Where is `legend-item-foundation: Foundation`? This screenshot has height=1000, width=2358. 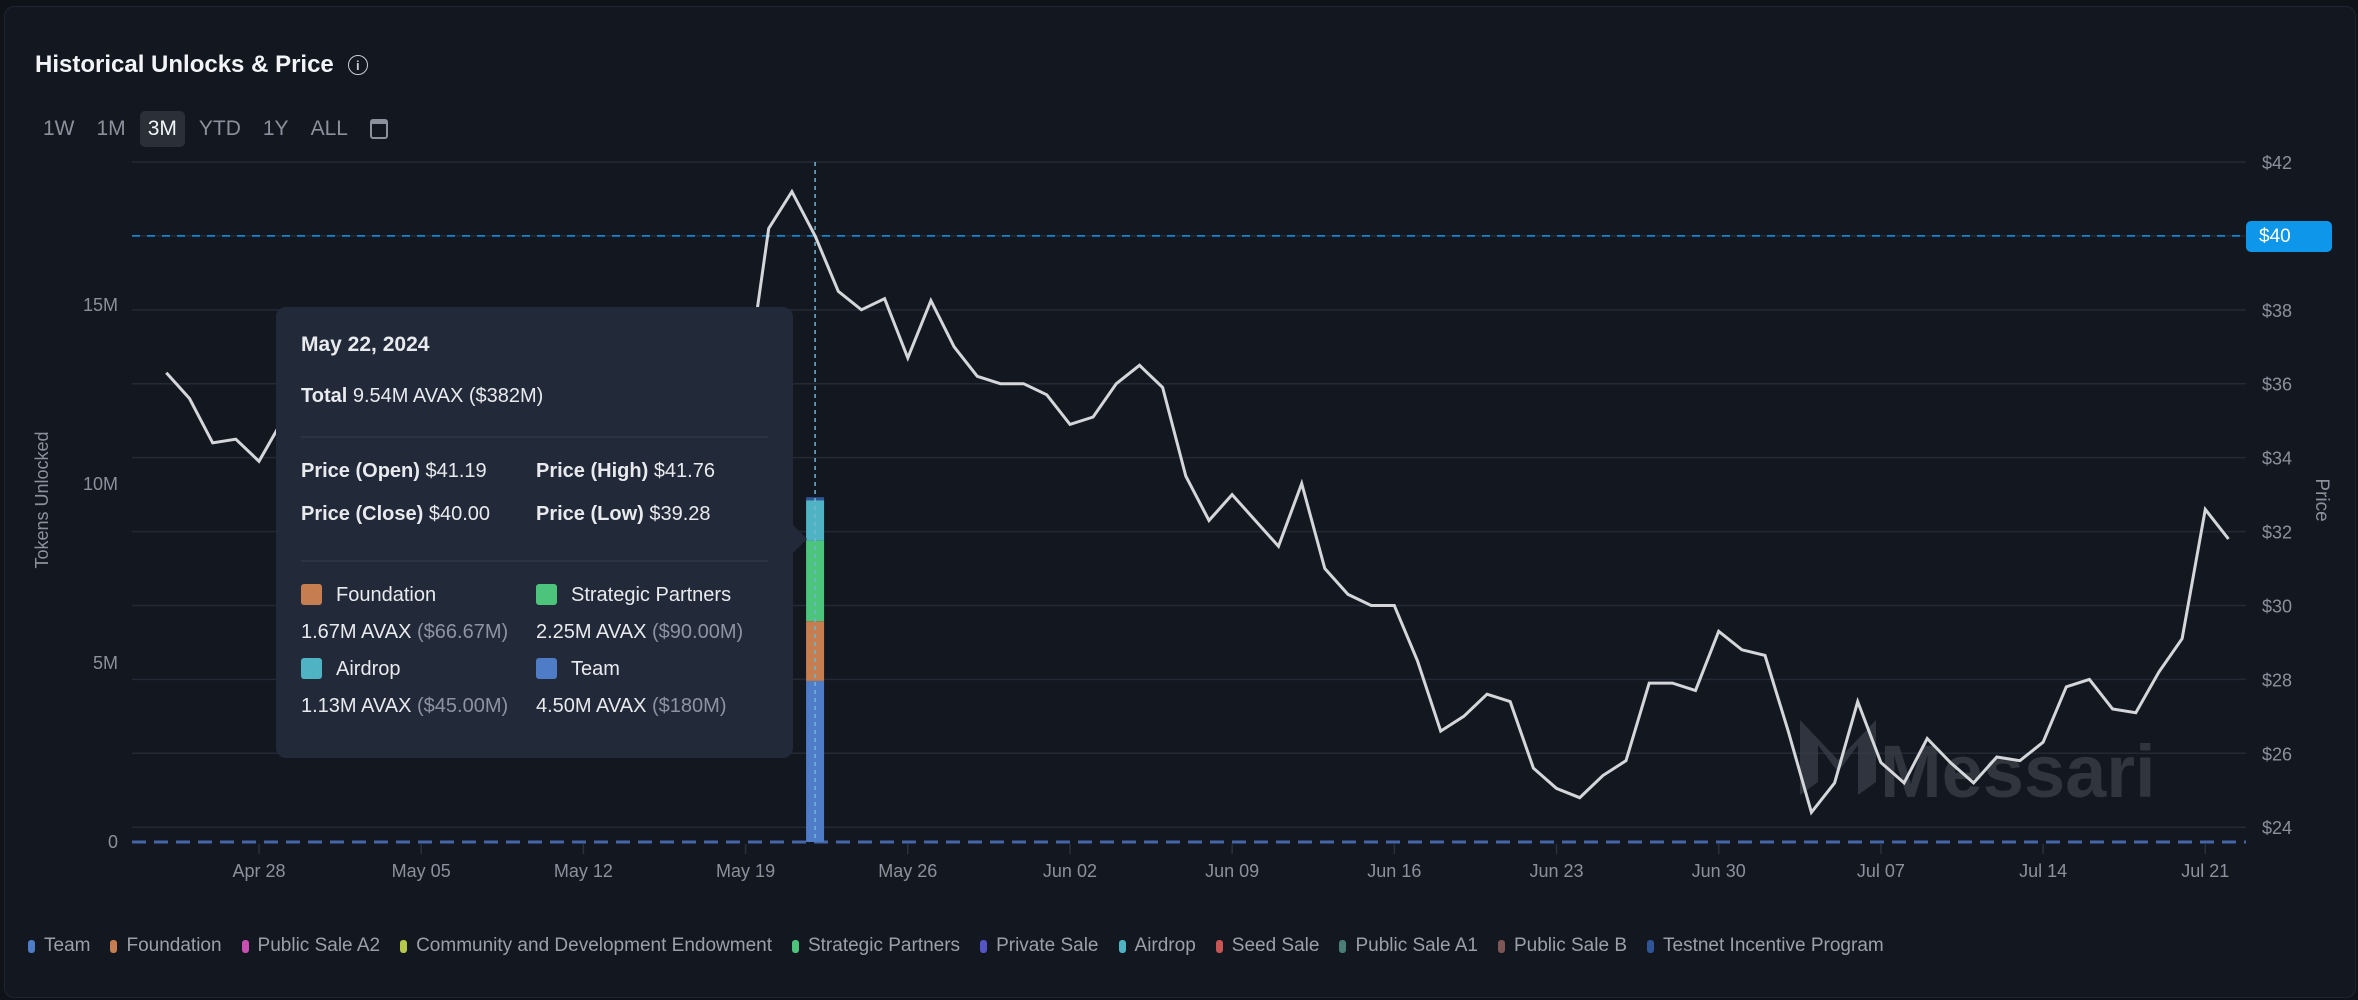
legend-item-foundation: Foundation is located at coordinates (166, 946).